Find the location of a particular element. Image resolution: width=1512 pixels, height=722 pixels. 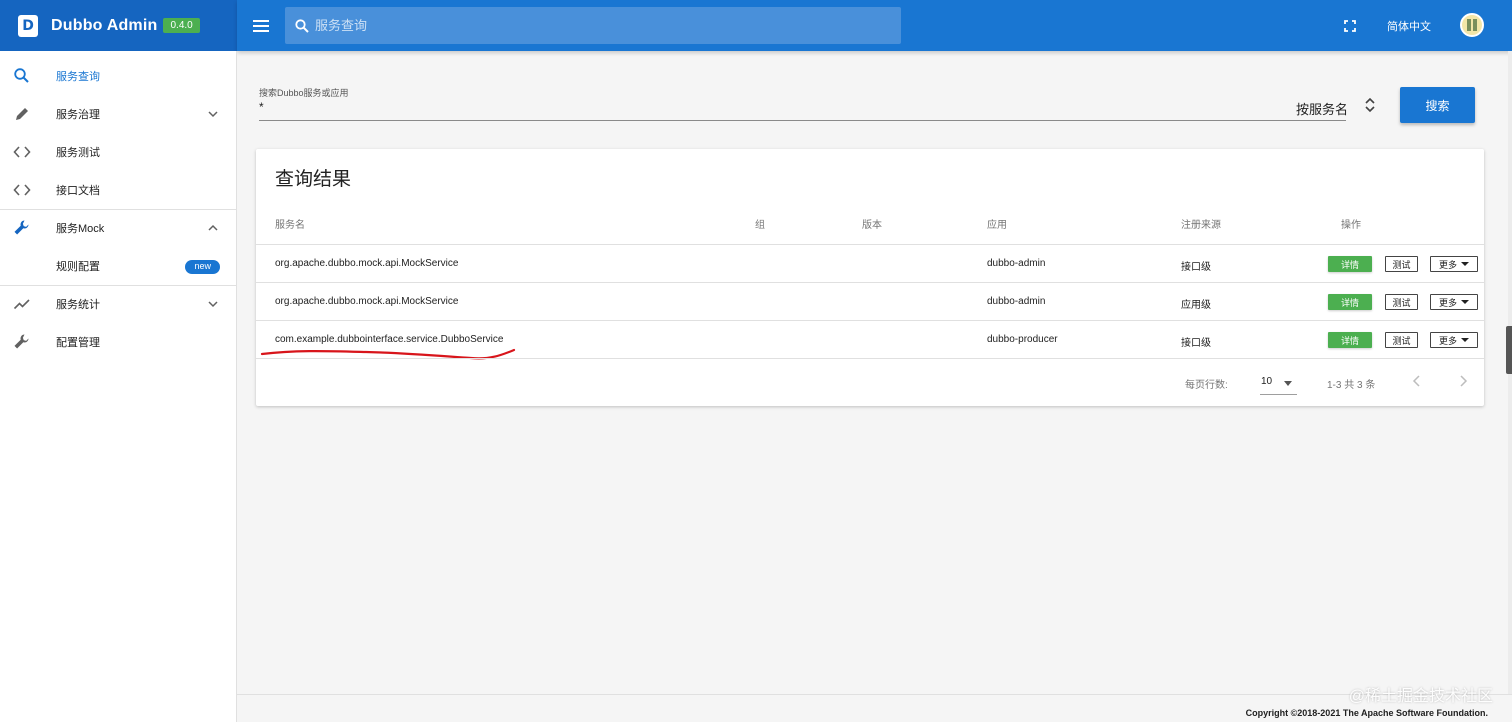

column-header-source: 注册来源 is located at coordinates (1201, 223).